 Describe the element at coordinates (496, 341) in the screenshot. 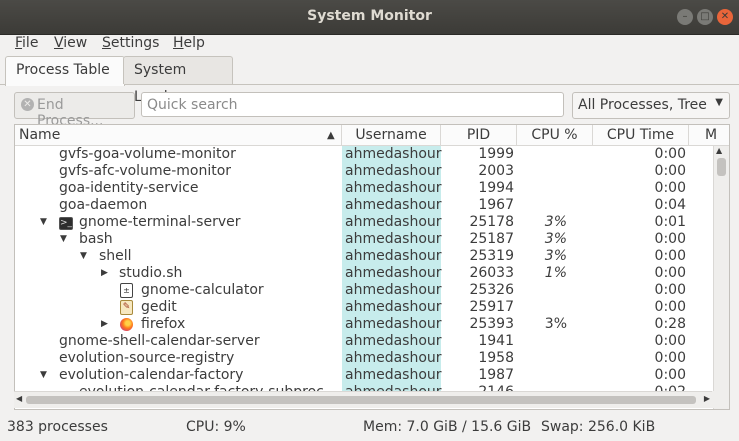

I see `process-pid: 1941` at that location.